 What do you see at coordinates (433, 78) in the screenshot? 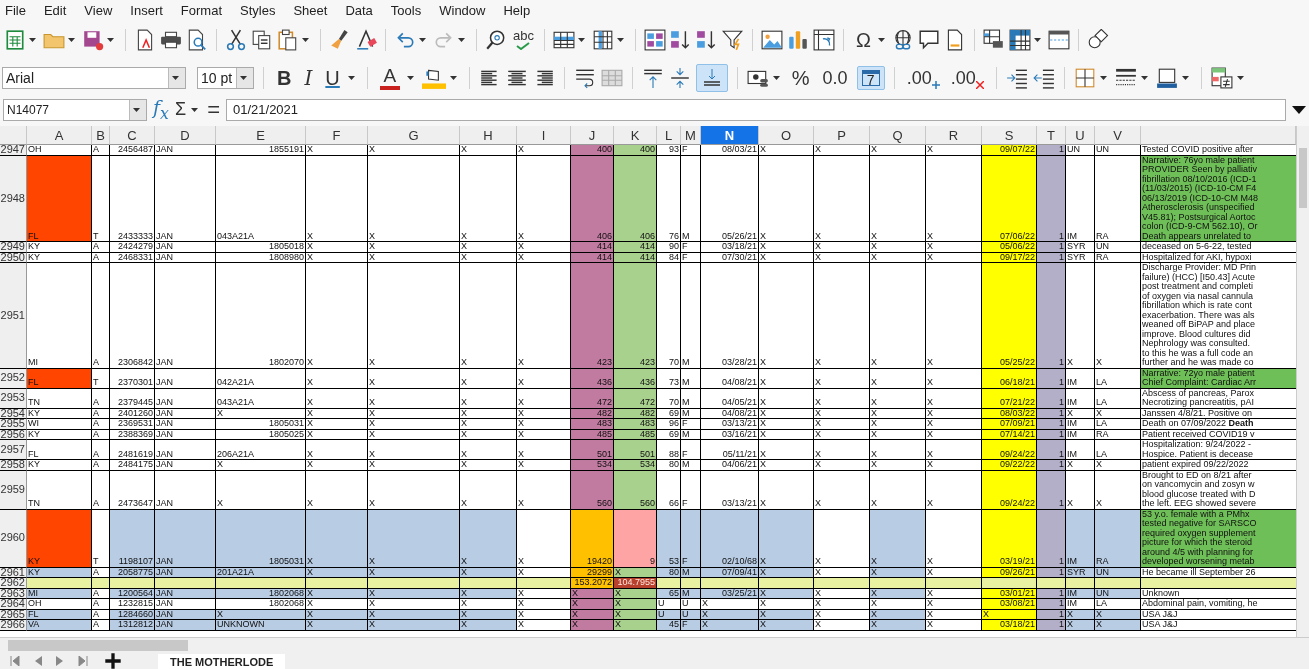
I see `highlight-icon` at bounding box center [433, 78].